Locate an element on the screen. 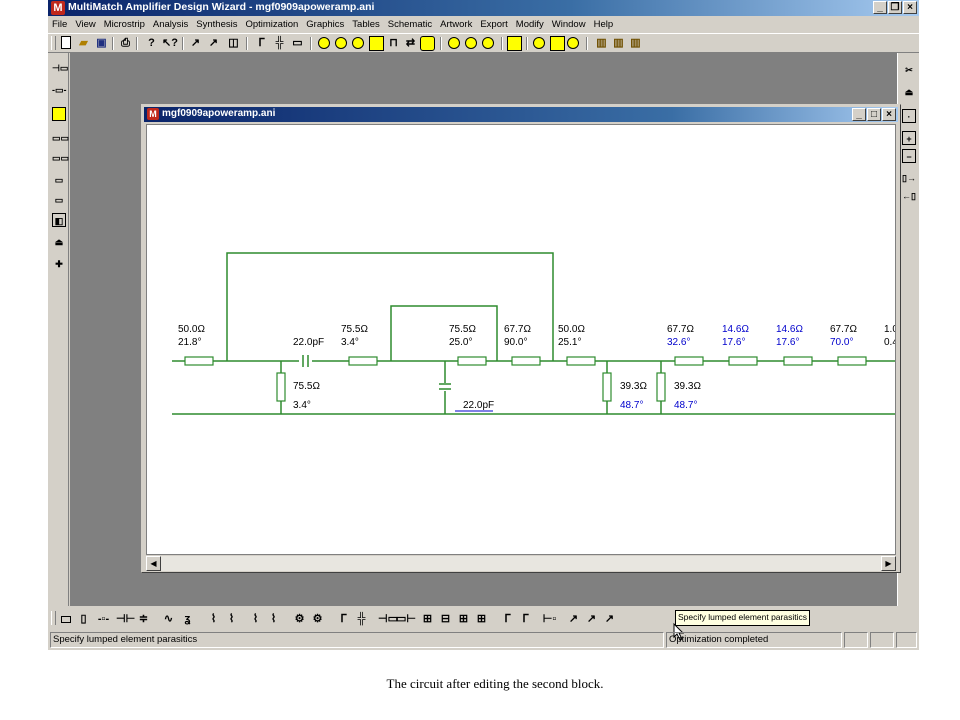  arrow-b-icon: ↗ is located at coordinates (213, 43).